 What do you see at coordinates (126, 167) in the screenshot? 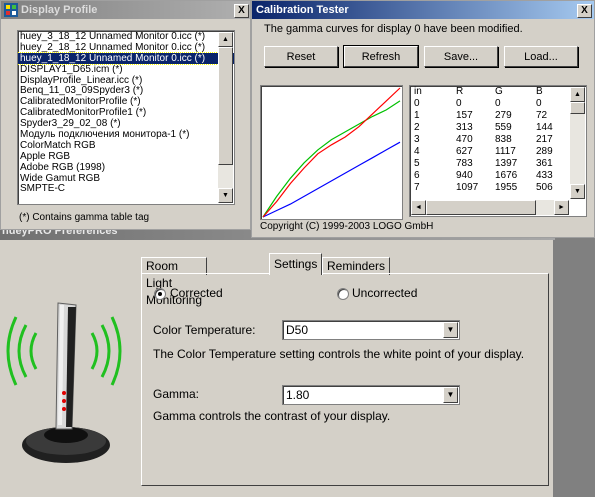
I see `list-item: Adobe RGB (1998)` at bounding box center [126, 167].